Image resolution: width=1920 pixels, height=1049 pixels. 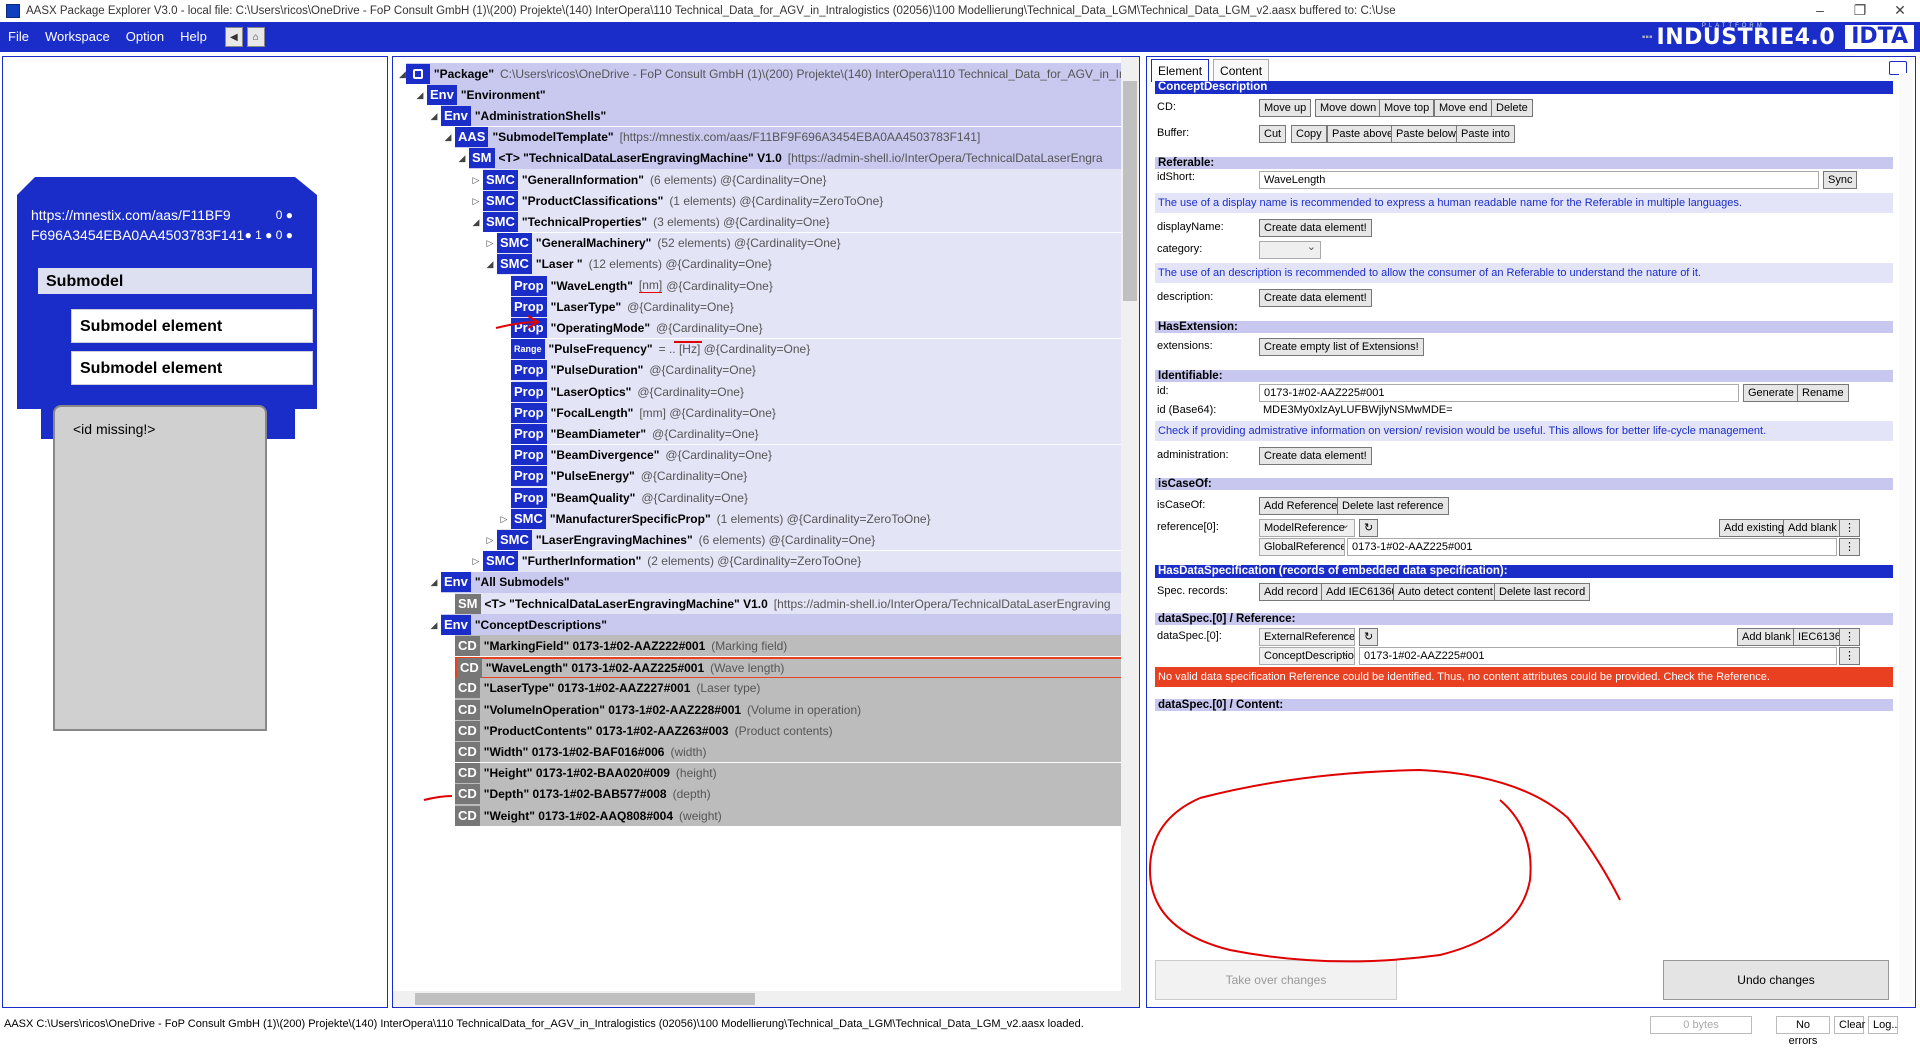 I want to click on tree-node: CD "Height" 0173-1#02-BAA020#009 (height), so click(x=784, y=773).